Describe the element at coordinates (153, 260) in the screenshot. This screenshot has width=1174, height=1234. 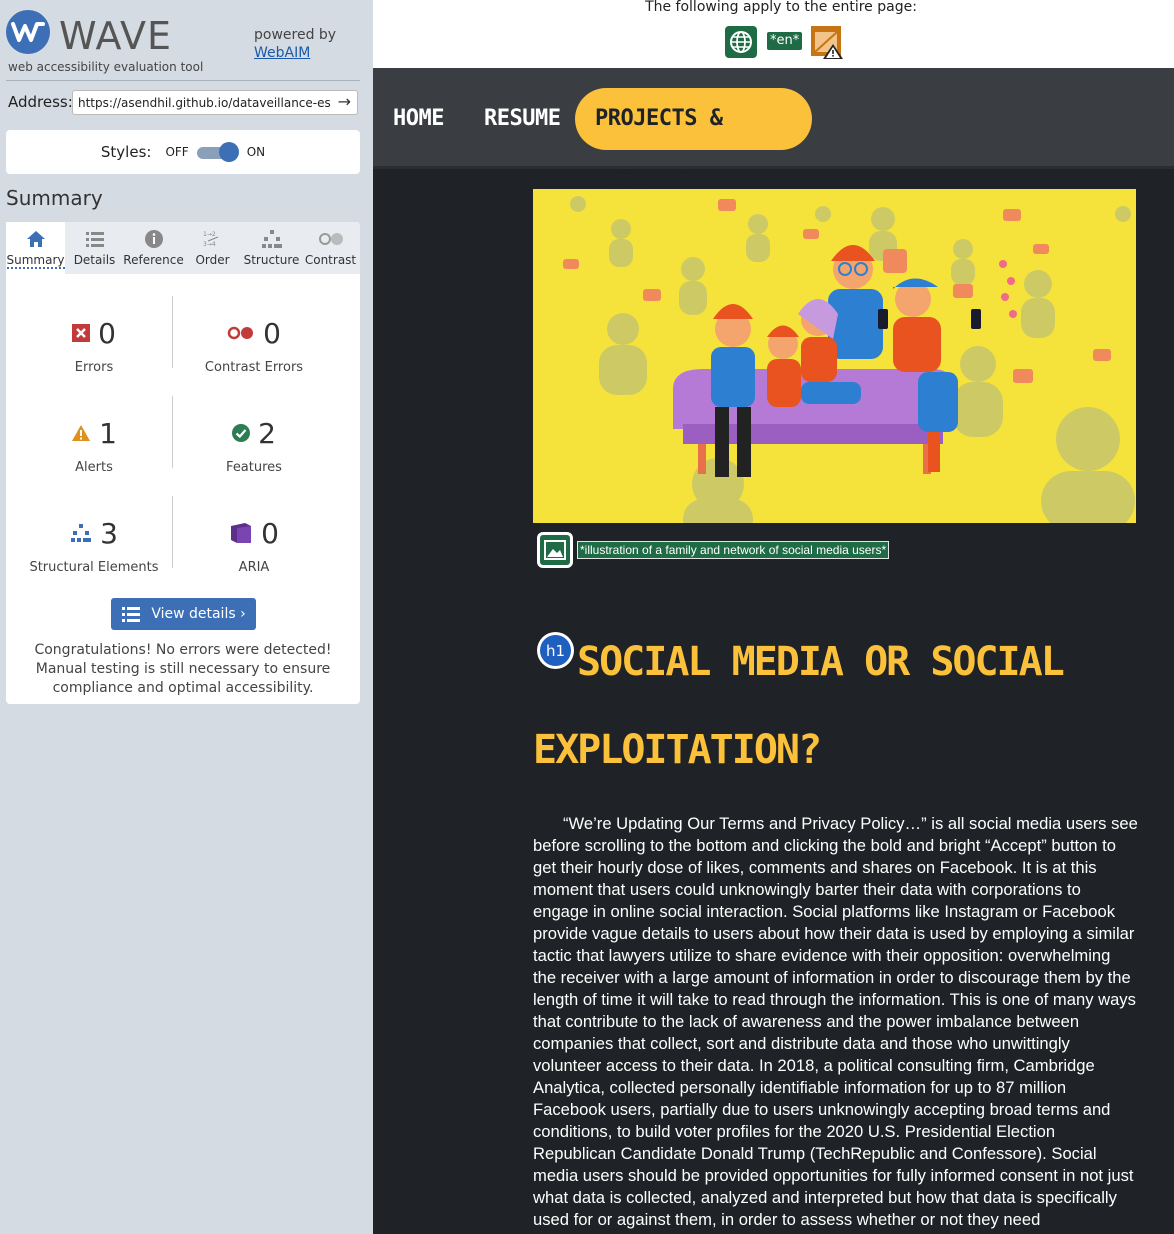
I see `tab-label: Reference` at that location.